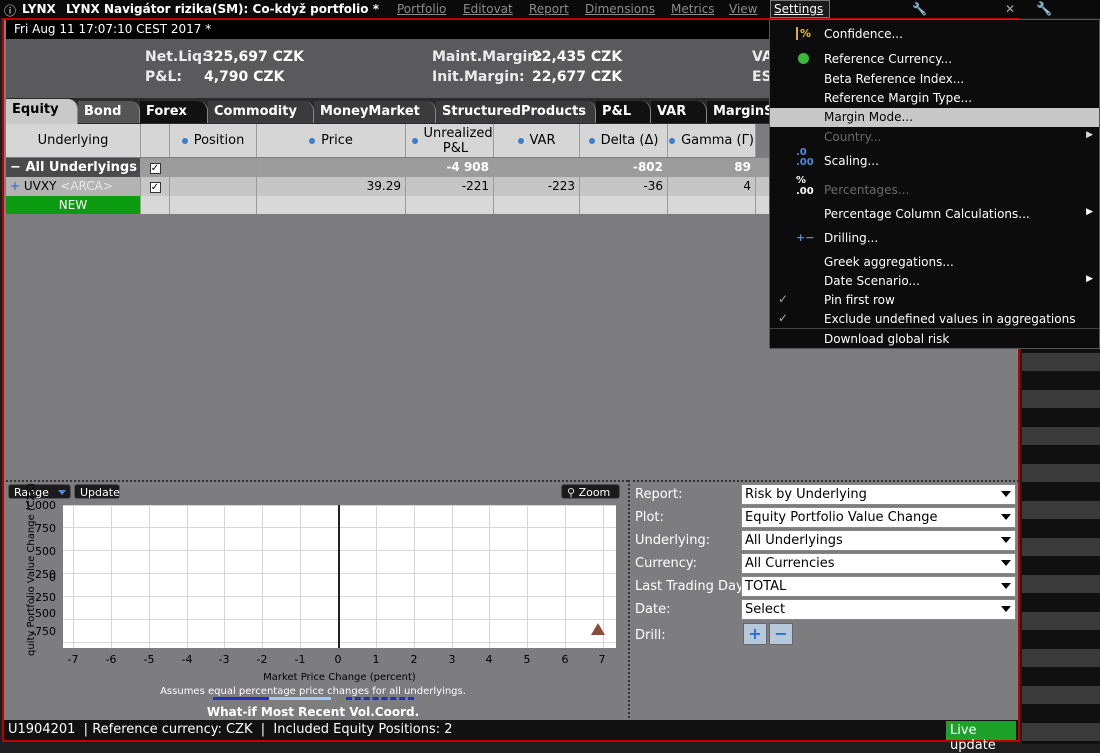  Describe the element at coordinates (878, 563) in the screenshot. I see `currency-select: All Currencies` at that location.